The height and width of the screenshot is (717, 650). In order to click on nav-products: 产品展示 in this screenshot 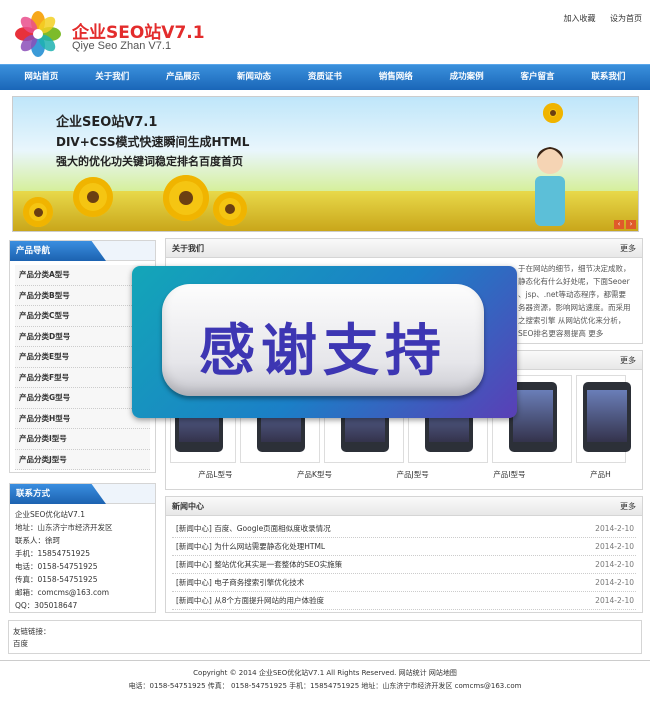, I will do `click(183, 77)`.